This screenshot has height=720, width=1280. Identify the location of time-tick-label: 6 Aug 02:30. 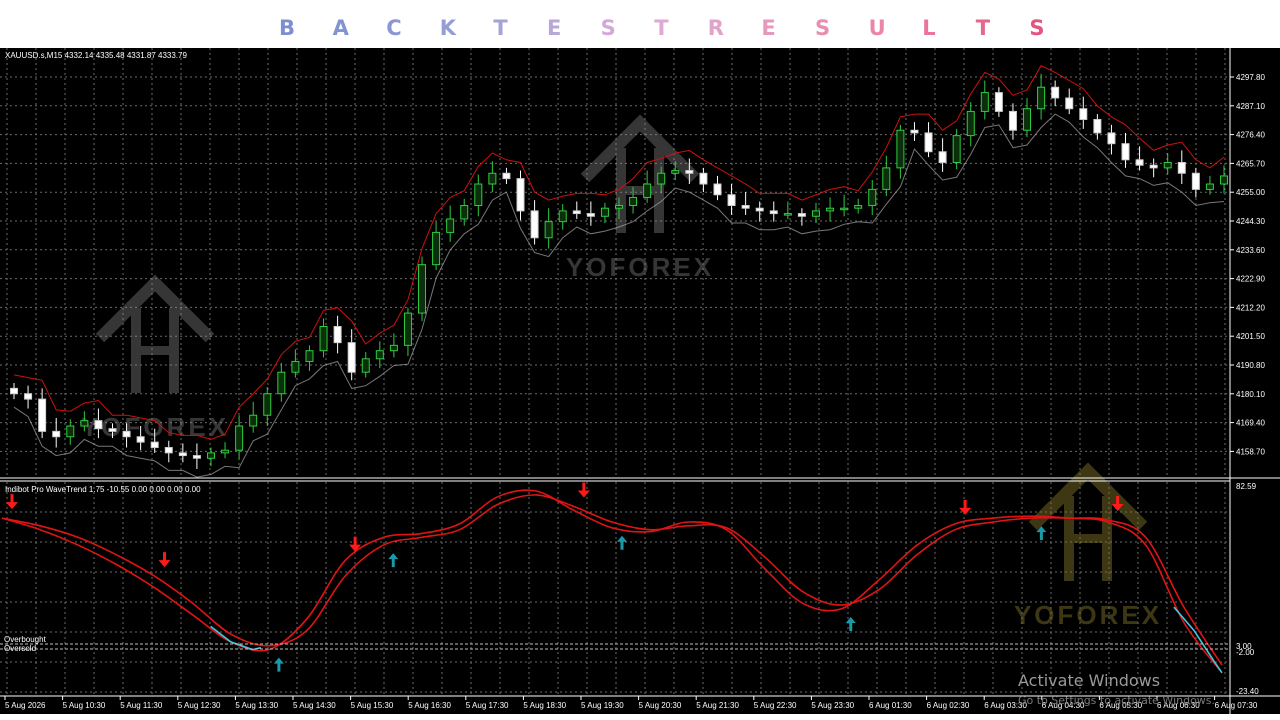
(948, 705).